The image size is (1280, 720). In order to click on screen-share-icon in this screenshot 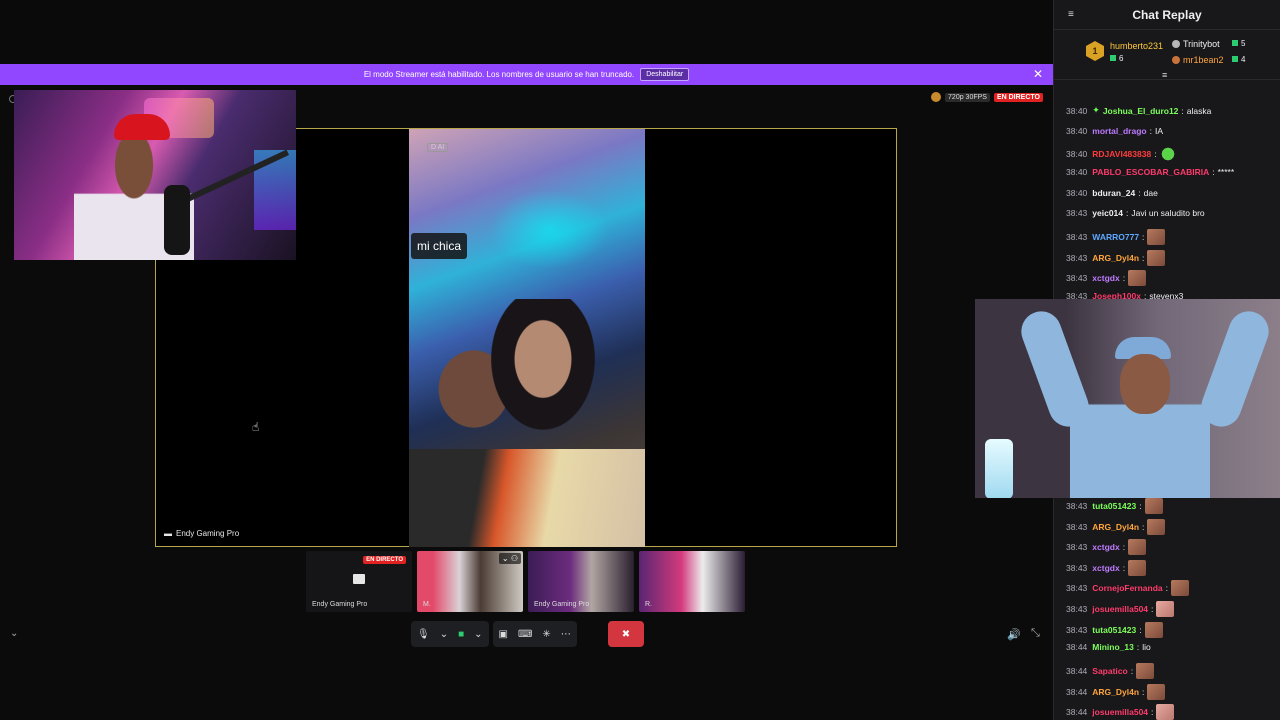, I will do `click(359, 579)`.